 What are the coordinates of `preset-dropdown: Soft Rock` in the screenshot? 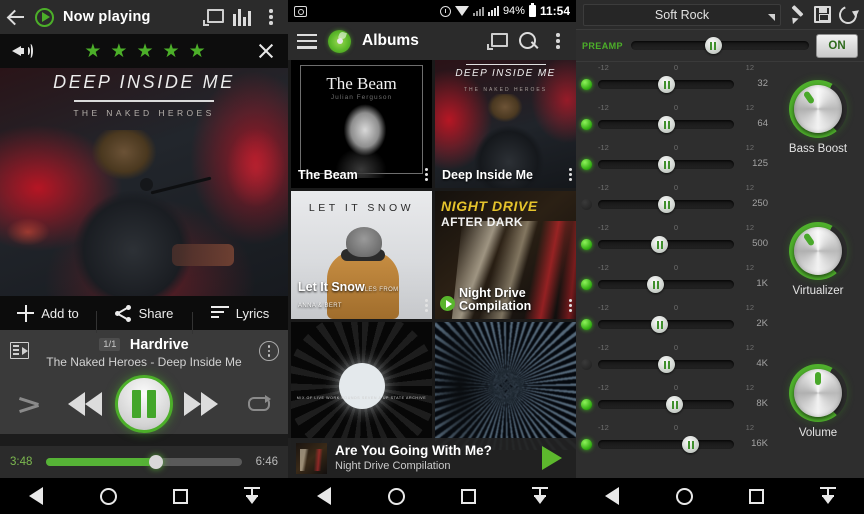 It's located at (682, 14).